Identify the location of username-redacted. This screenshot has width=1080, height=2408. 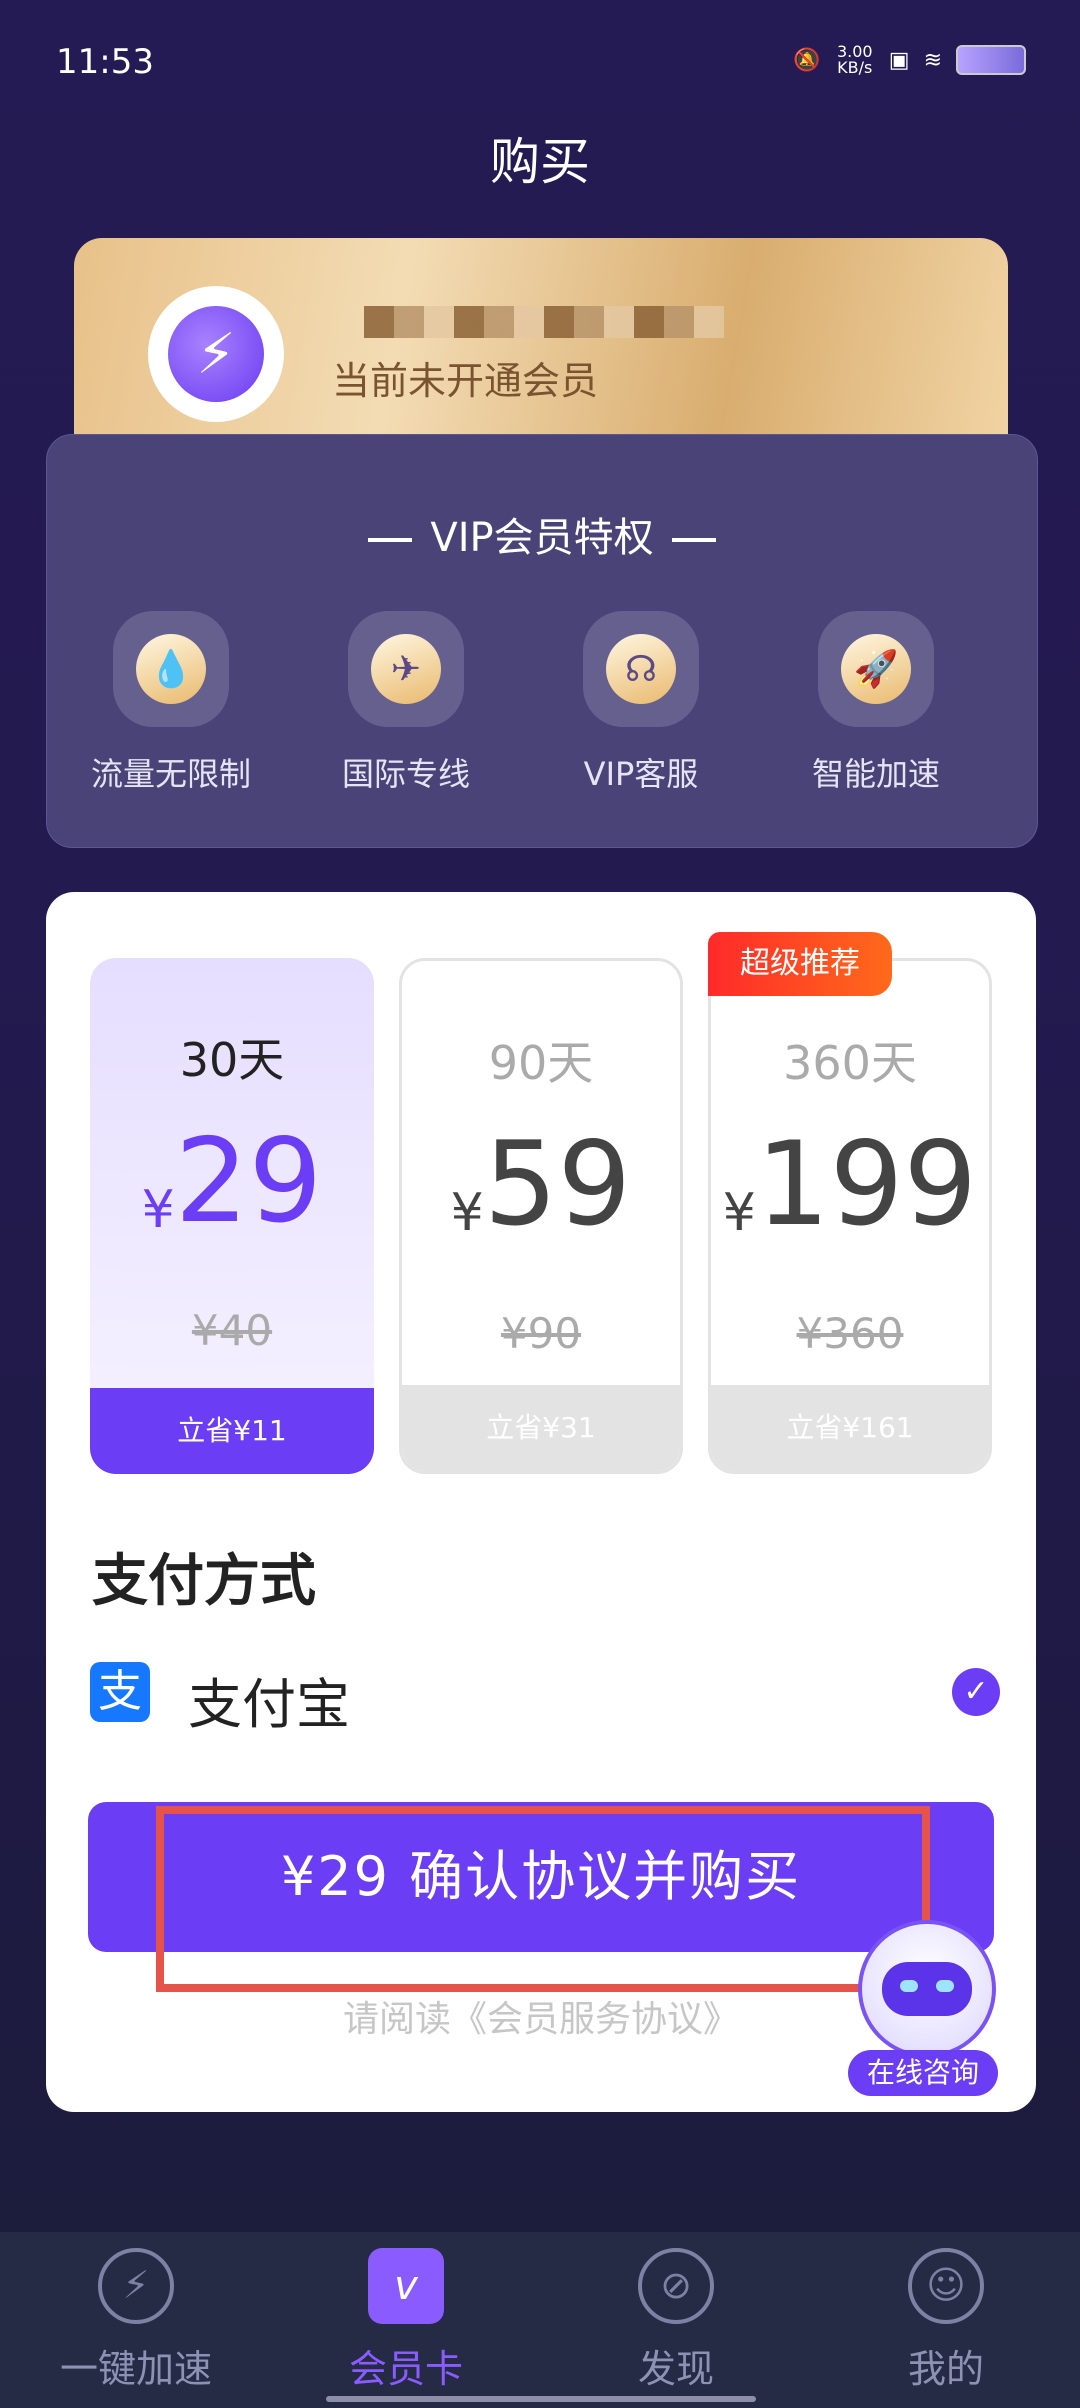
(544, 322).